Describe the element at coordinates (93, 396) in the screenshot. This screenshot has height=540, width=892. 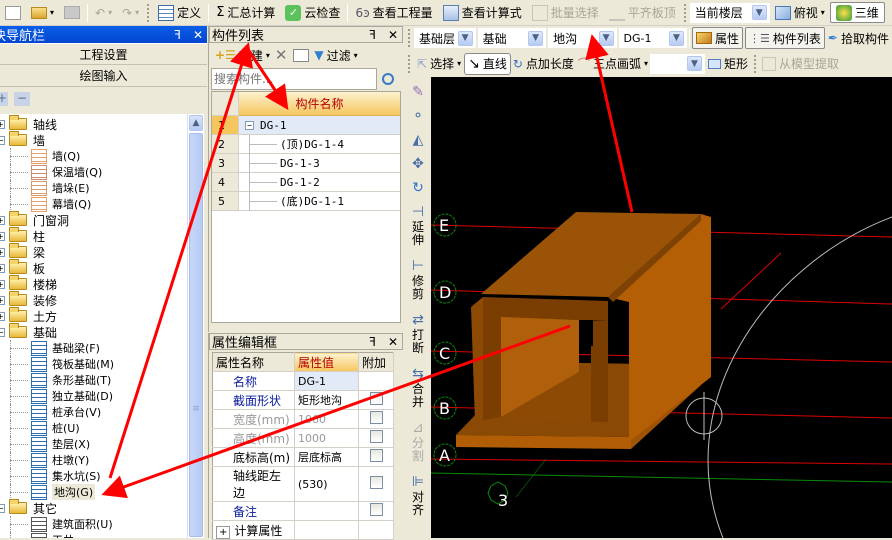
I see `tree-item: 独立基础(D)` at that location.